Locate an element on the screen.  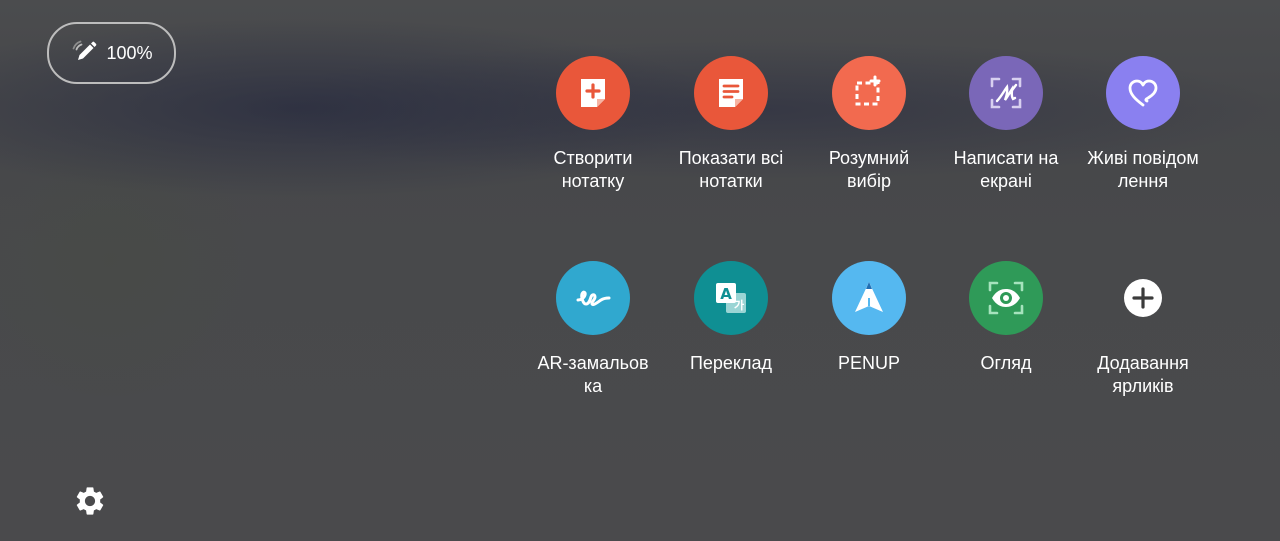
penup-icon is located at coordinates (869, 298).